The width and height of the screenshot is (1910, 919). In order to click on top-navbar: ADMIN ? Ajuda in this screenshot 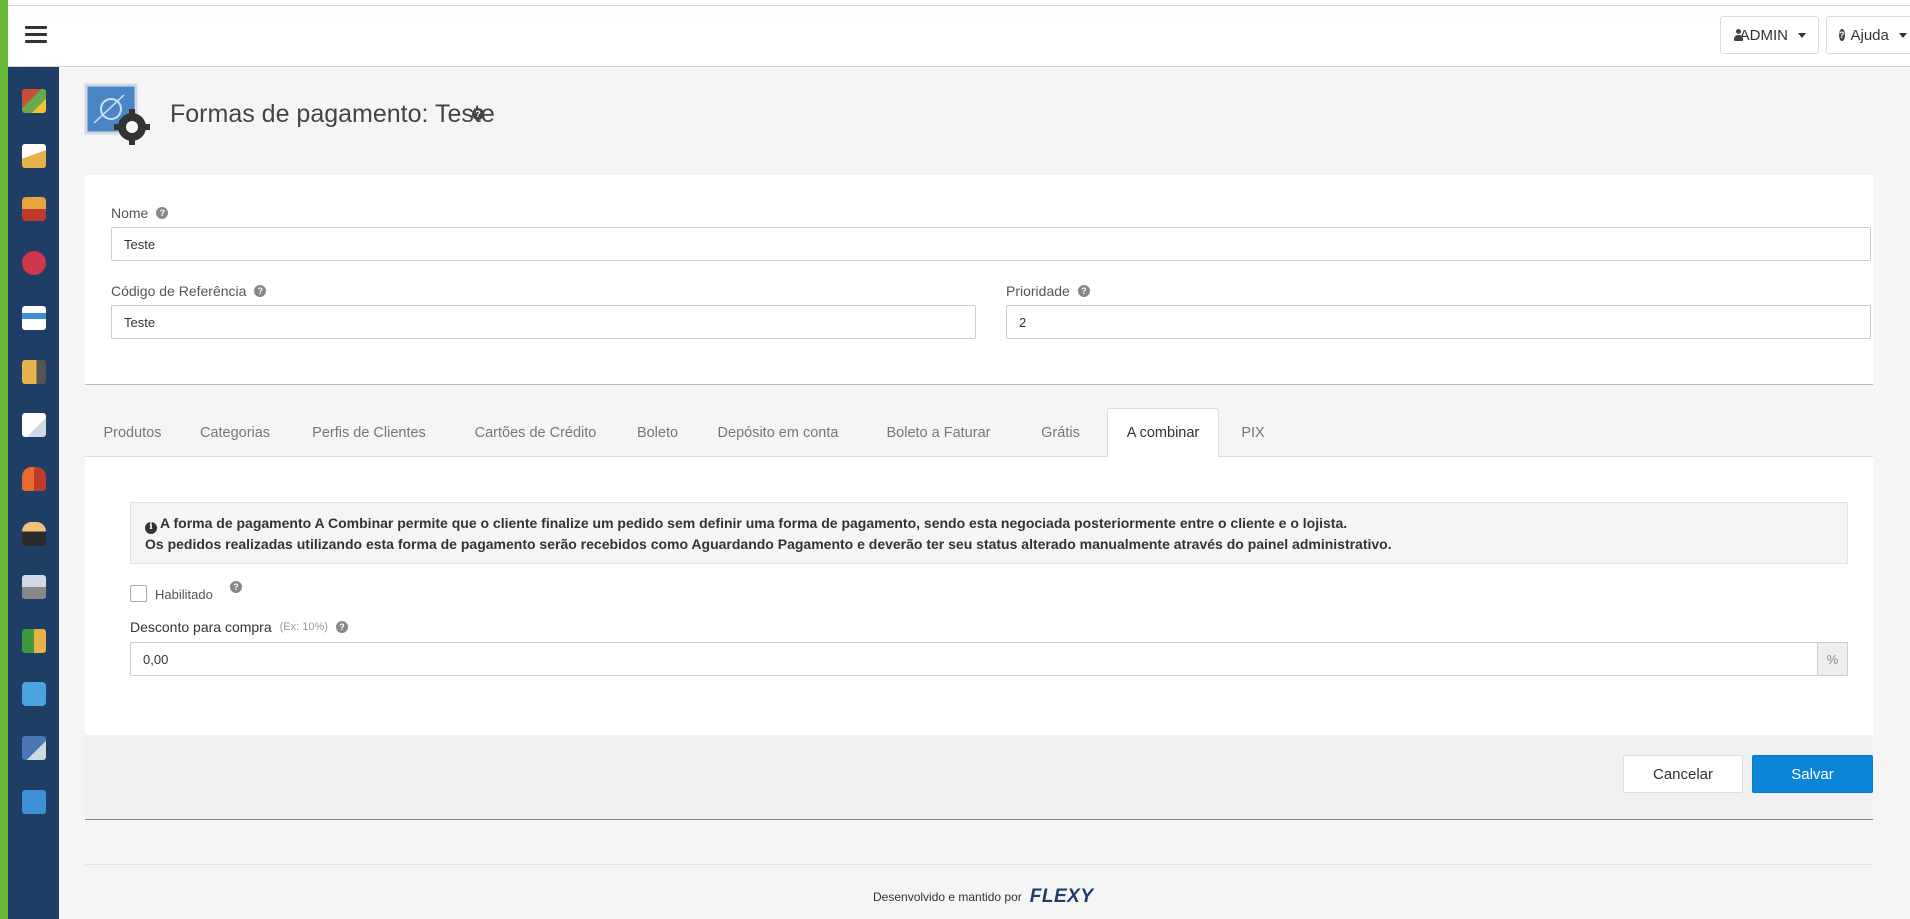, I will do `click(959, 36)`.